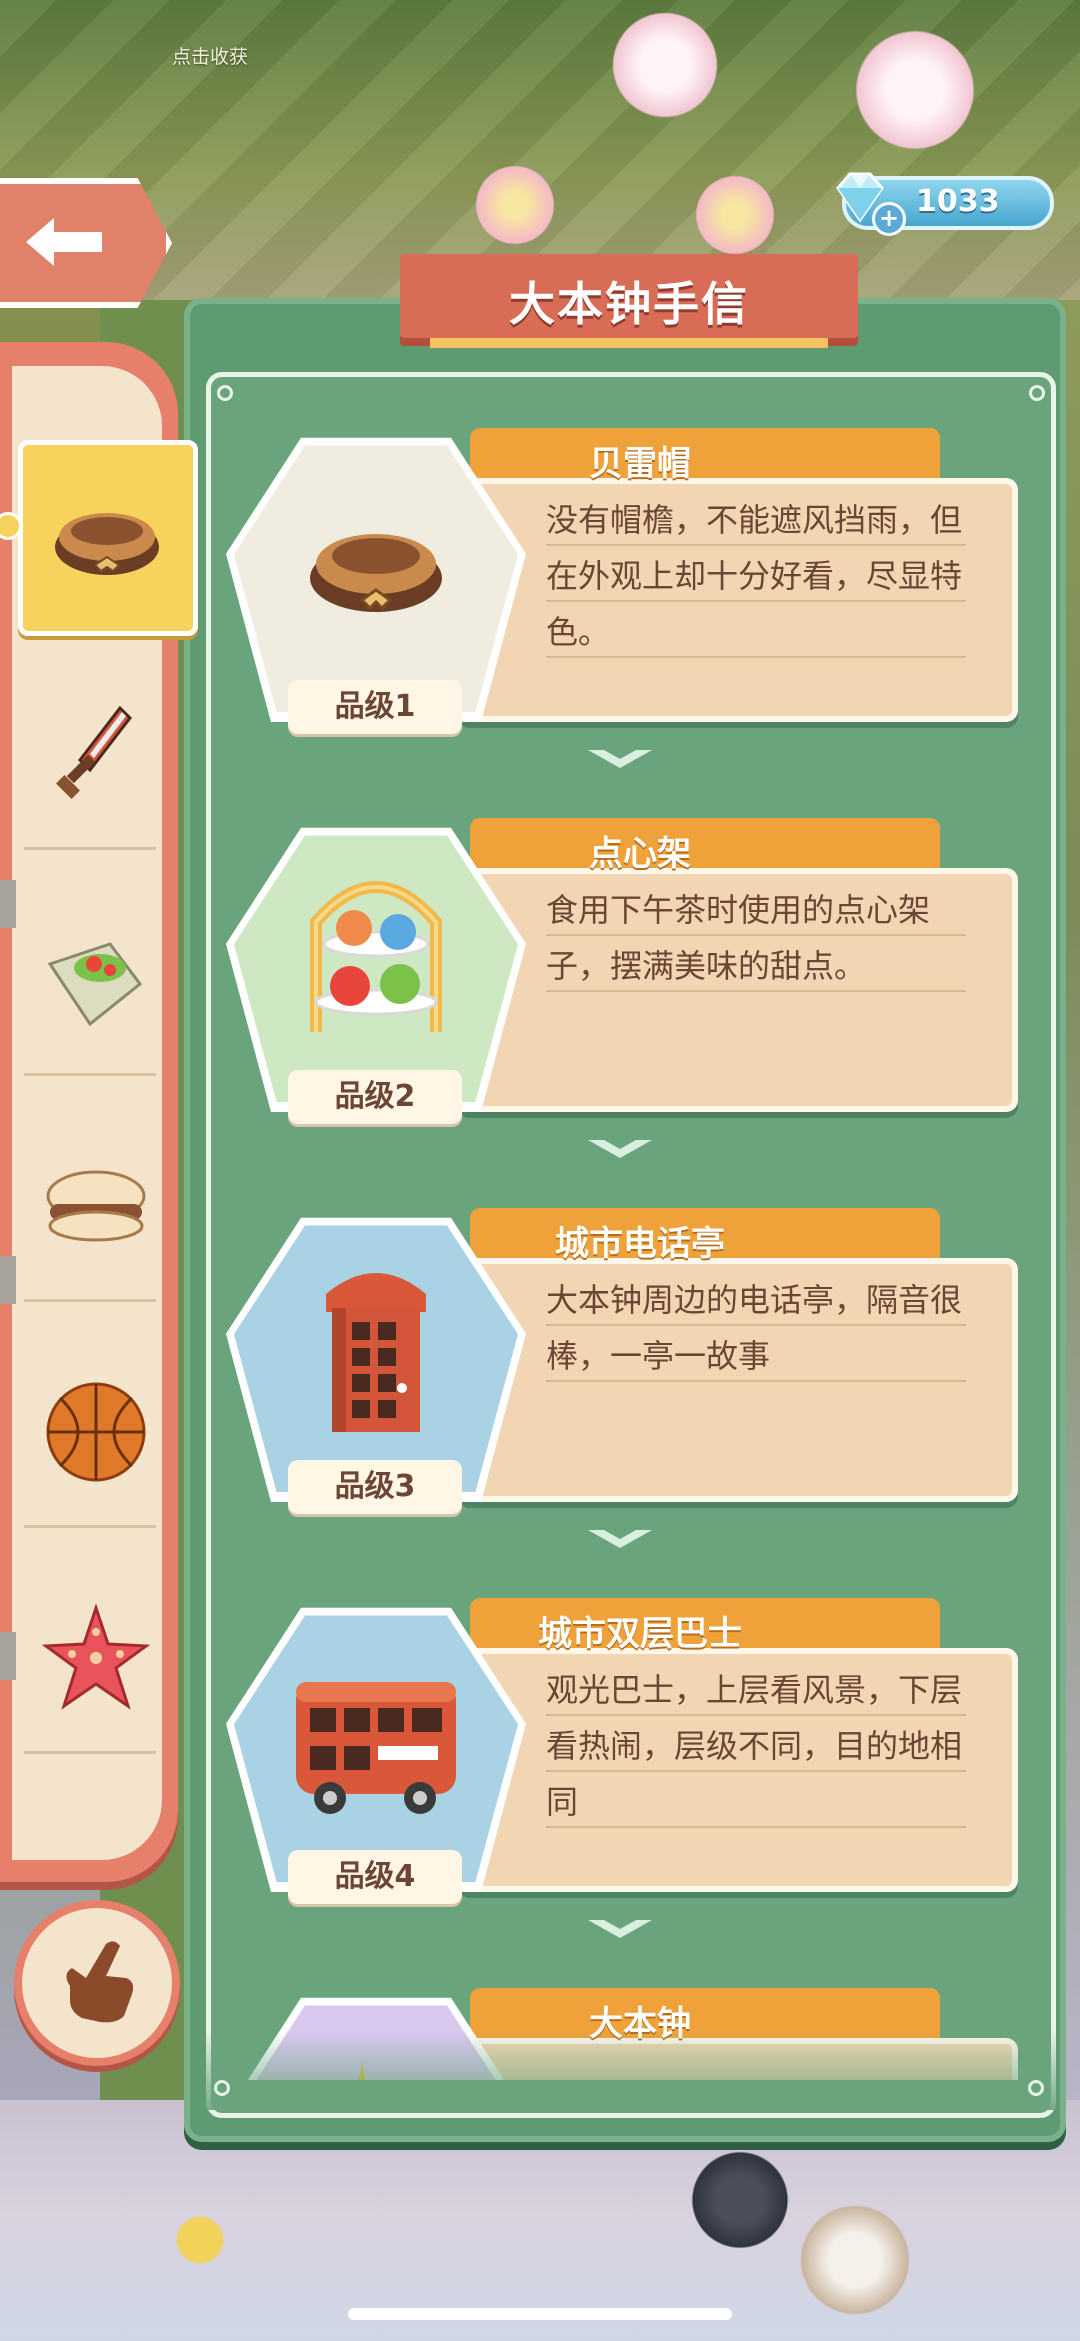 The width and height of the screenshot is (1080, 2341). What do you see at coordinates (375, 1877) in the screenshot?
I see `item-grade: 品级4` at bounding box center [375, 1877].